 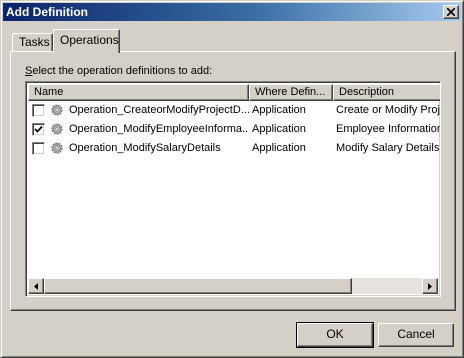 I want to click on column-header-name: Name, so click(x=138, y=92).